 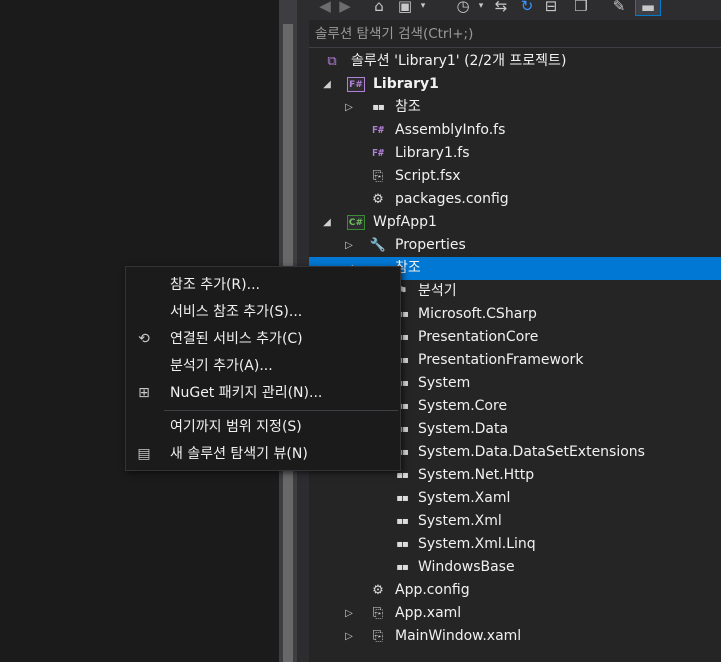 I want to click on reference-label: System.Xml, so click(x=460, y=521).